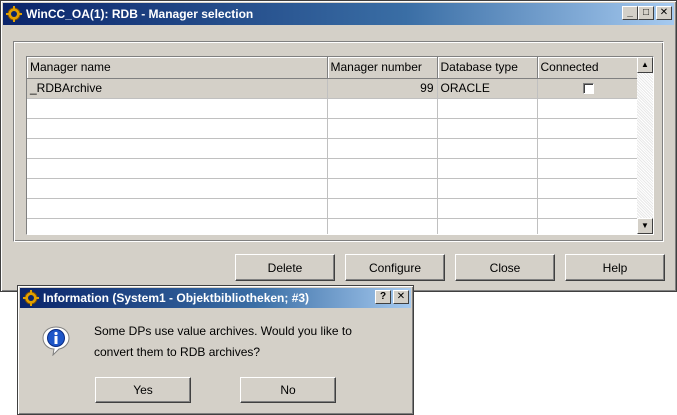  Describe the element at coordinates (645, 226) in the screenshot. I see `scroll-down-button: ▼` at that location.